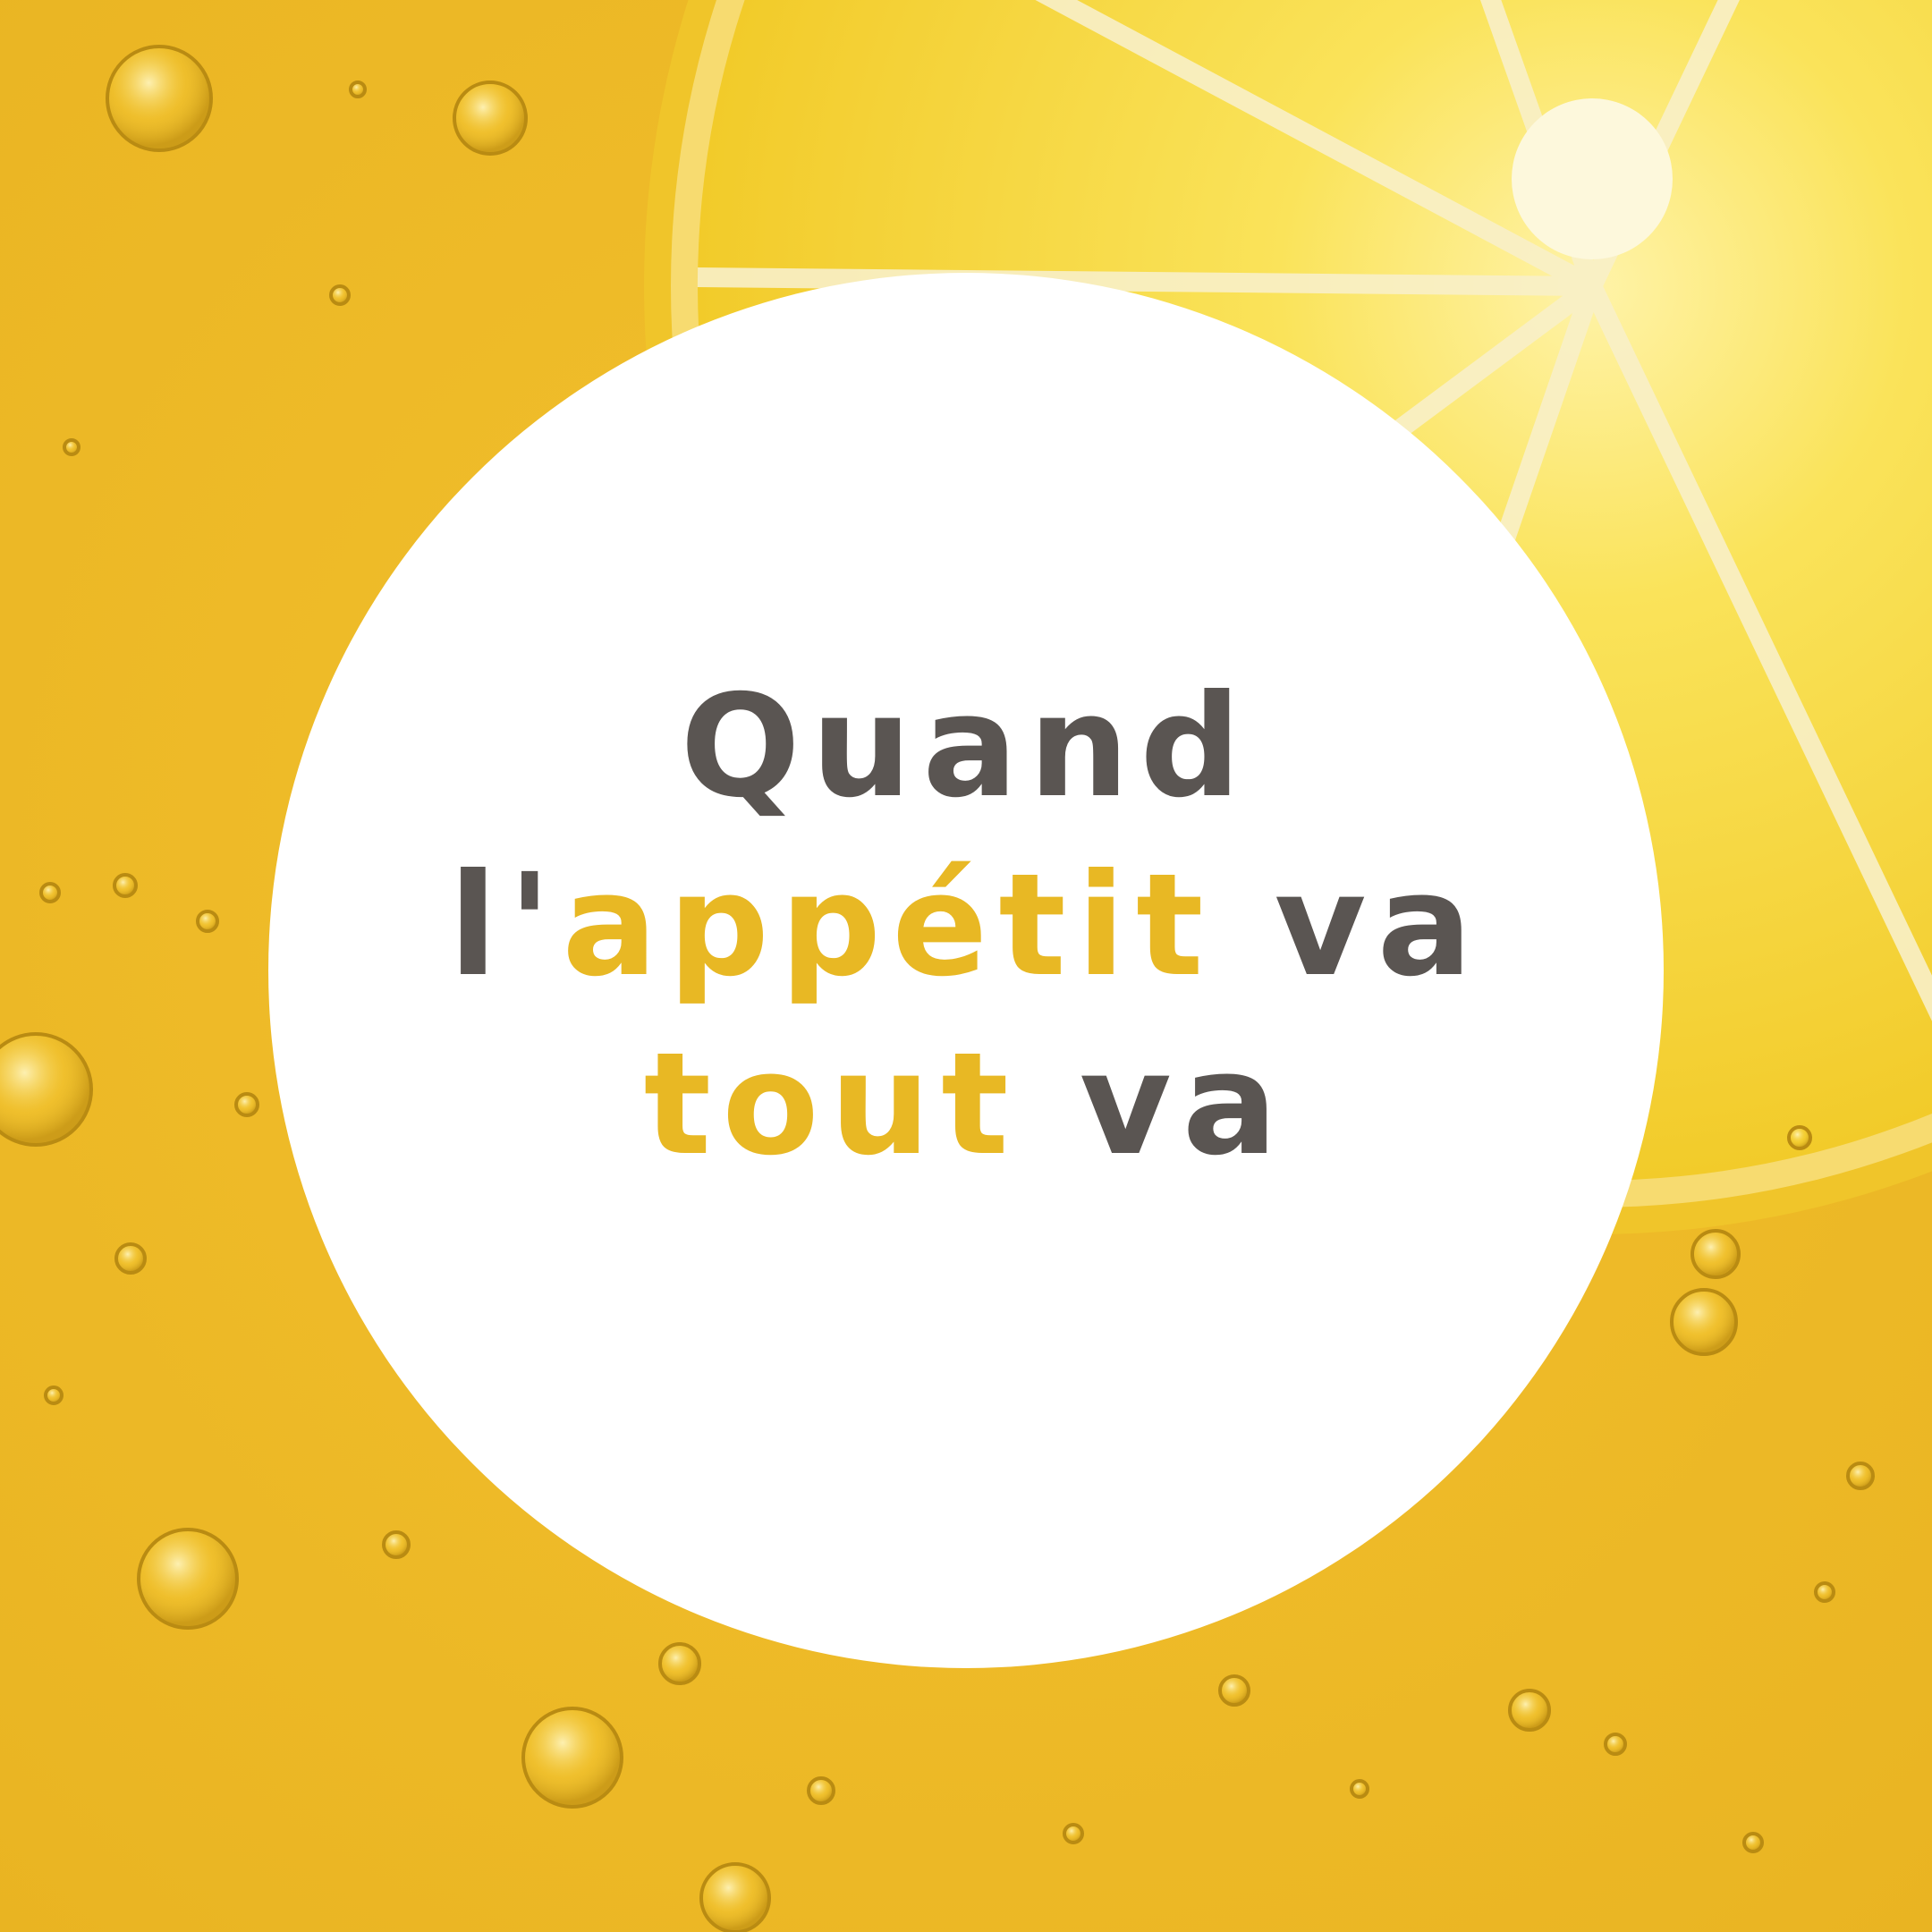 Image resolution: width=1932 pixels, height=1932 pixels. What do you see at coordinates (831, 1104) in the screenshot?
I see `headline-accent-tout: tout` at bounding box center [831, 1104].